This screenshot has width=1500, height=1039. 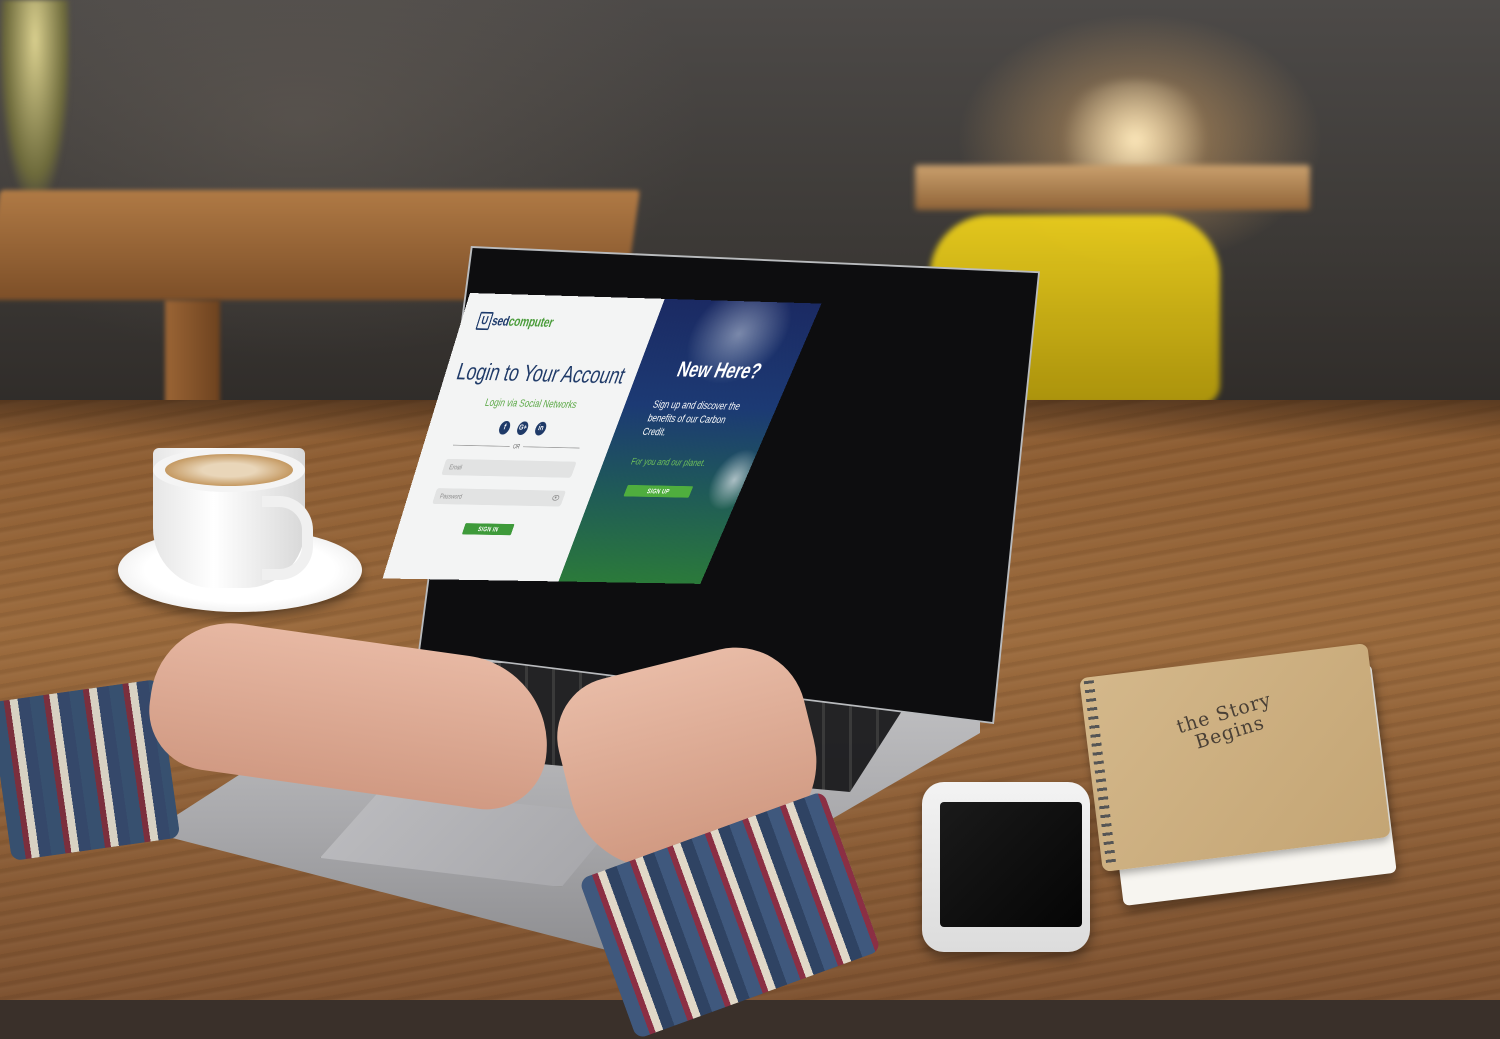 I want to click on usedcomputer-logo: U sedcomputer, so click(x=516, y=321).